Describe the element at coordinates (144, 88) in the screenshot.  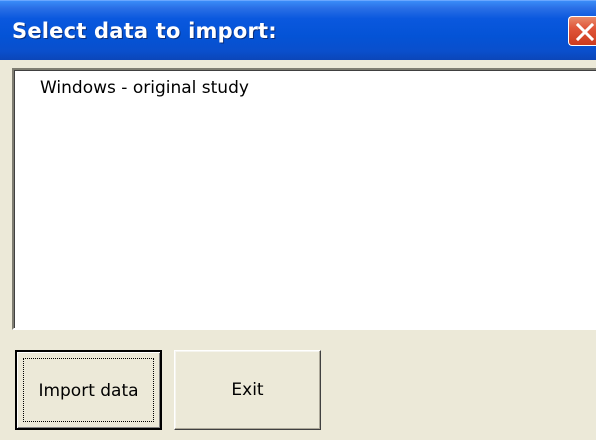
I see `list-item: Windows - original study` at that location.